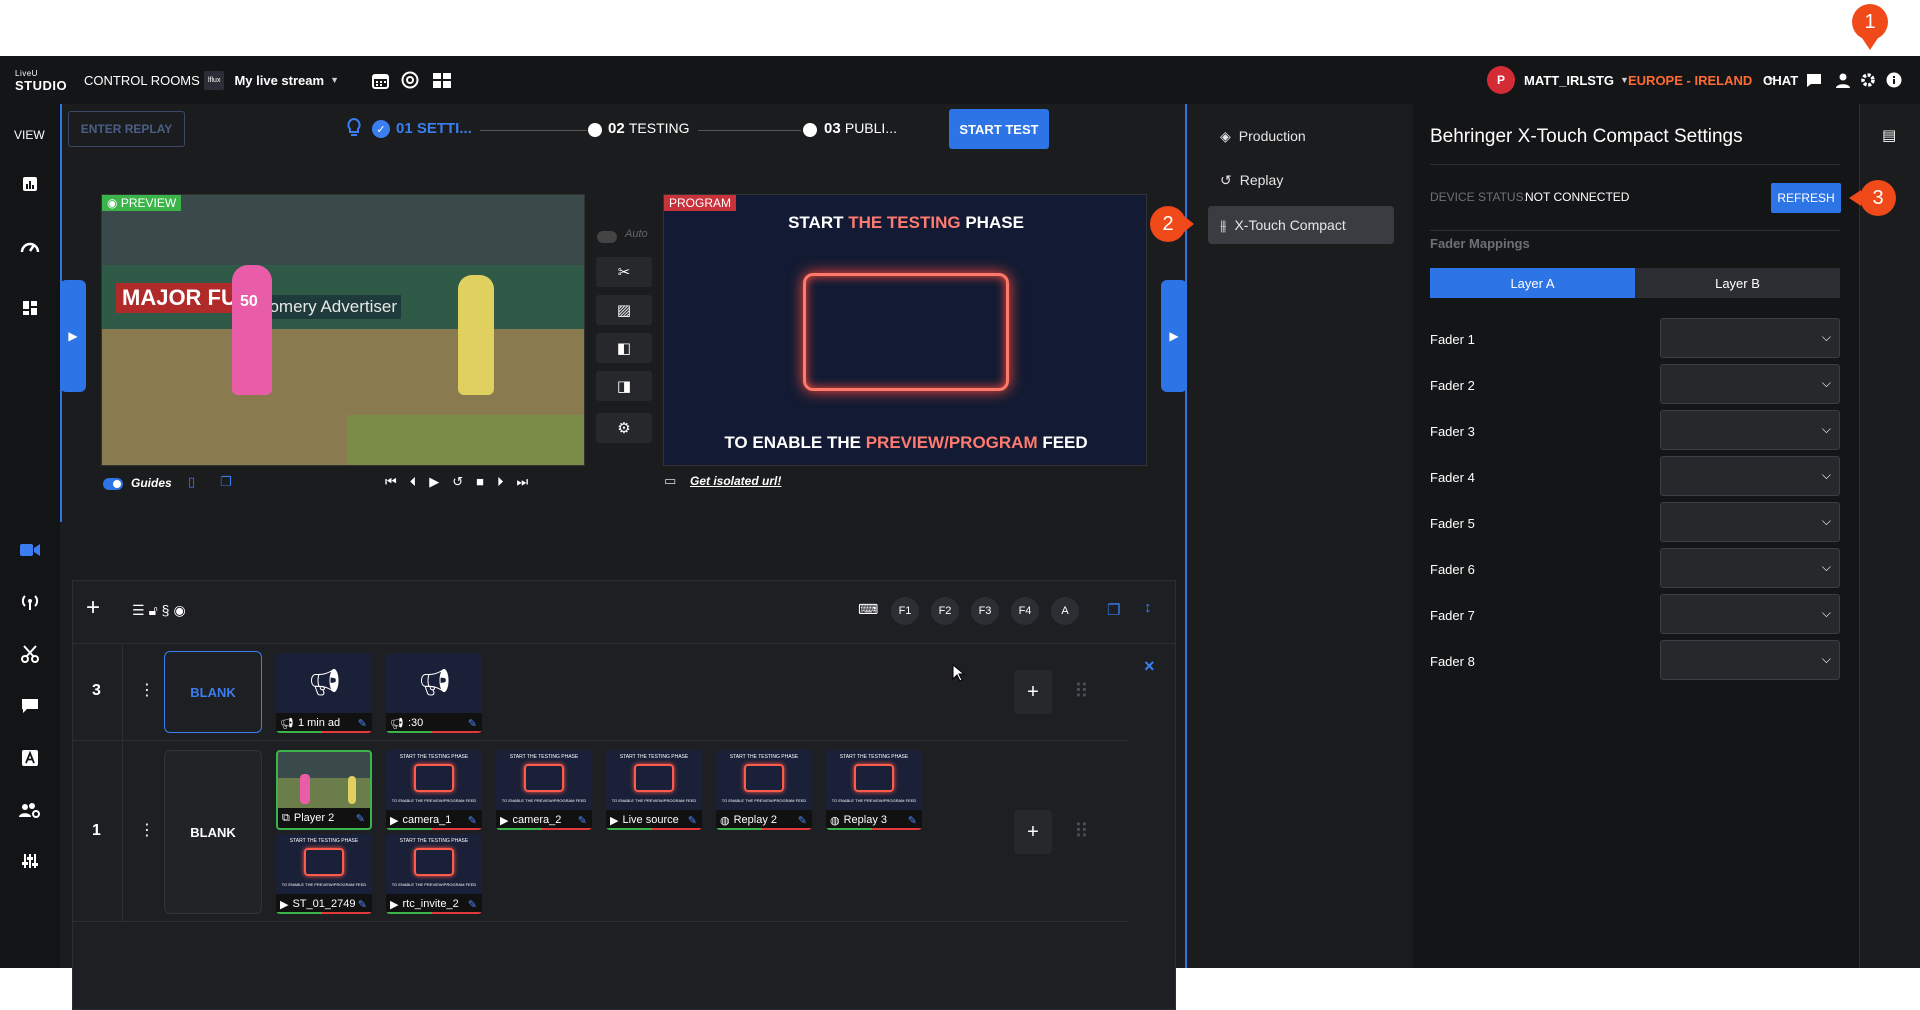 This screenshot has height=1010, width=1920. What do you see at coordinates (324, 790) in the screenshot?
I see `source-tile-active: ⧉ Player 2 ✎` at bounding box center [324, 790].